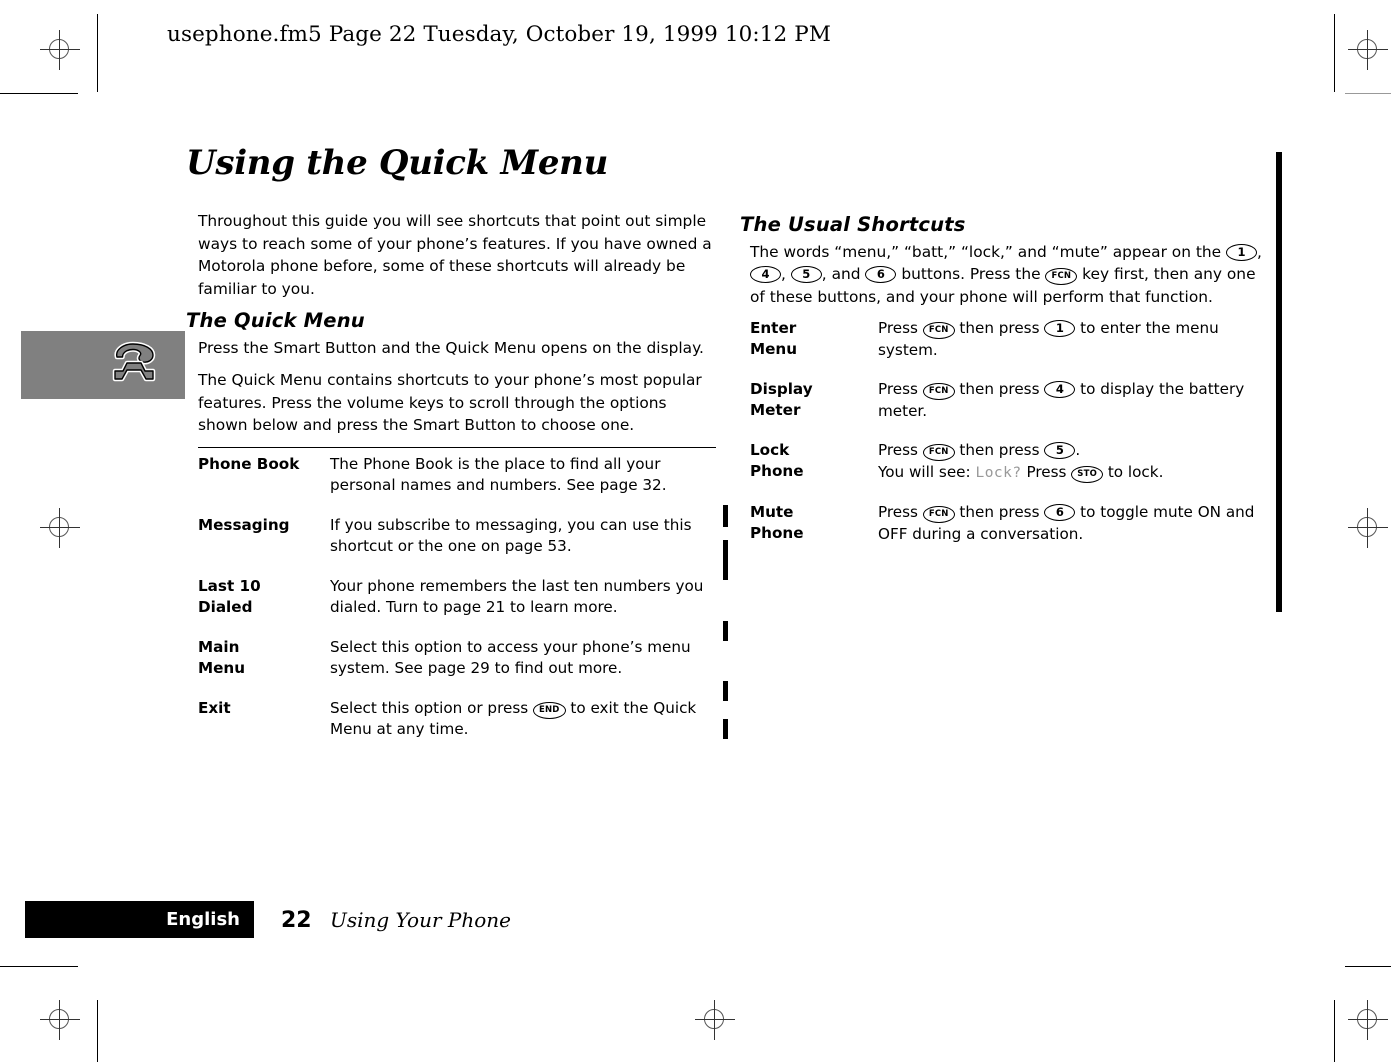 The height and width of the screenshot is (1062, 1391). What do you see at coordinates (296, 920) in the screenshot?
I see `footer-page-number: 22` at bounding box center [296, 920].